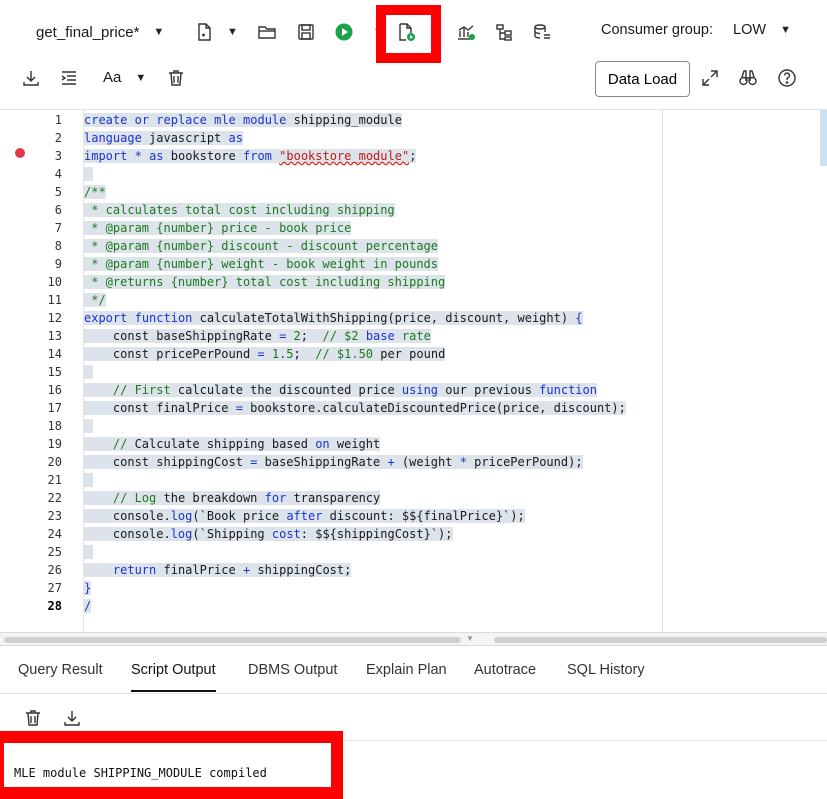  Describe the element at coordinates (54, 372) in the screenshot. I see `line-number: 15` at that location.